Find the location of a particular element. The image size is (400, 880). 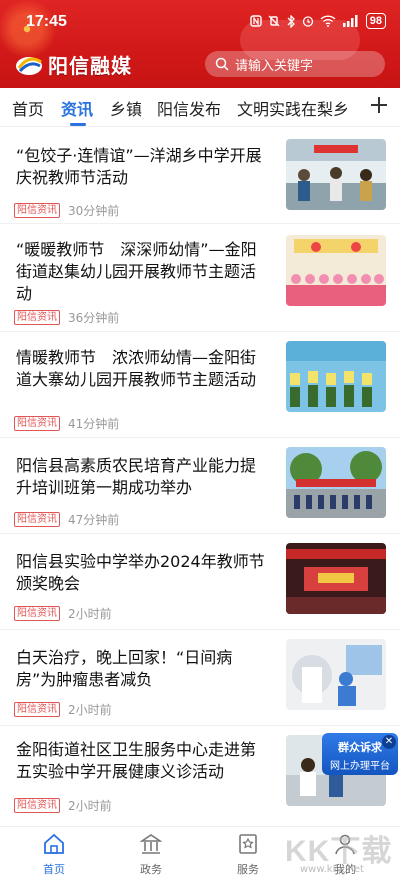

nav-label: 服务 is located at coordinates (248, 869).